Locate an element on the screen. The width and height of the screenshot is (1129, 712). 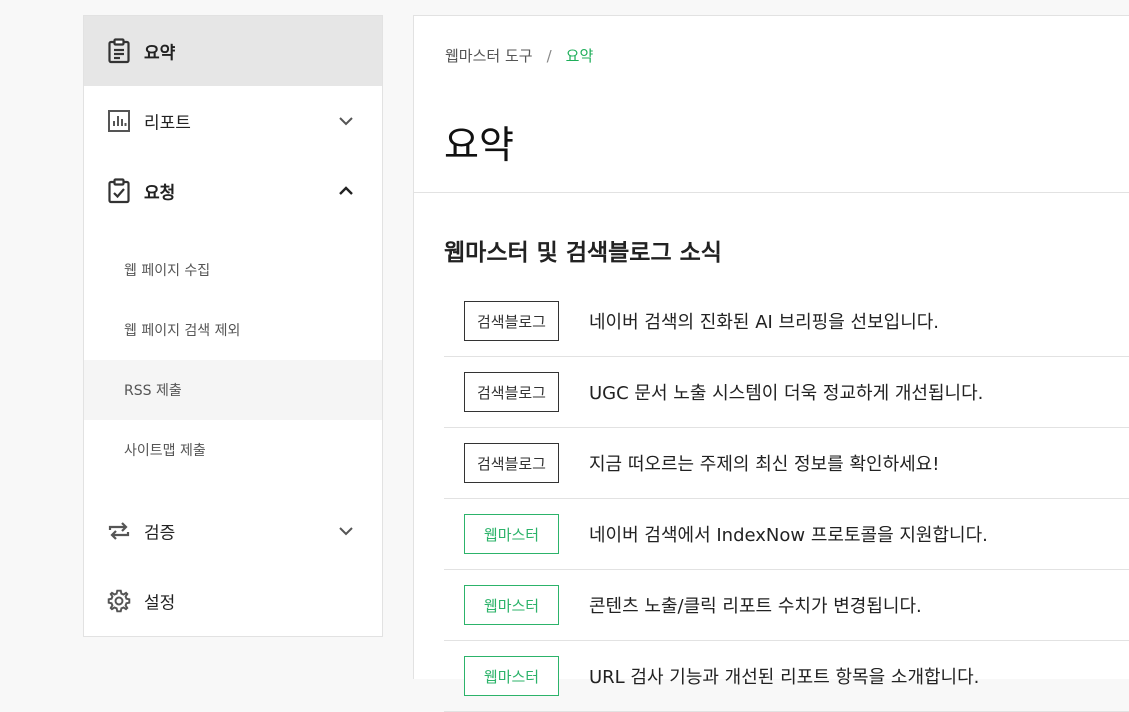
clipboard-icon is located at coordinates (119, 51).